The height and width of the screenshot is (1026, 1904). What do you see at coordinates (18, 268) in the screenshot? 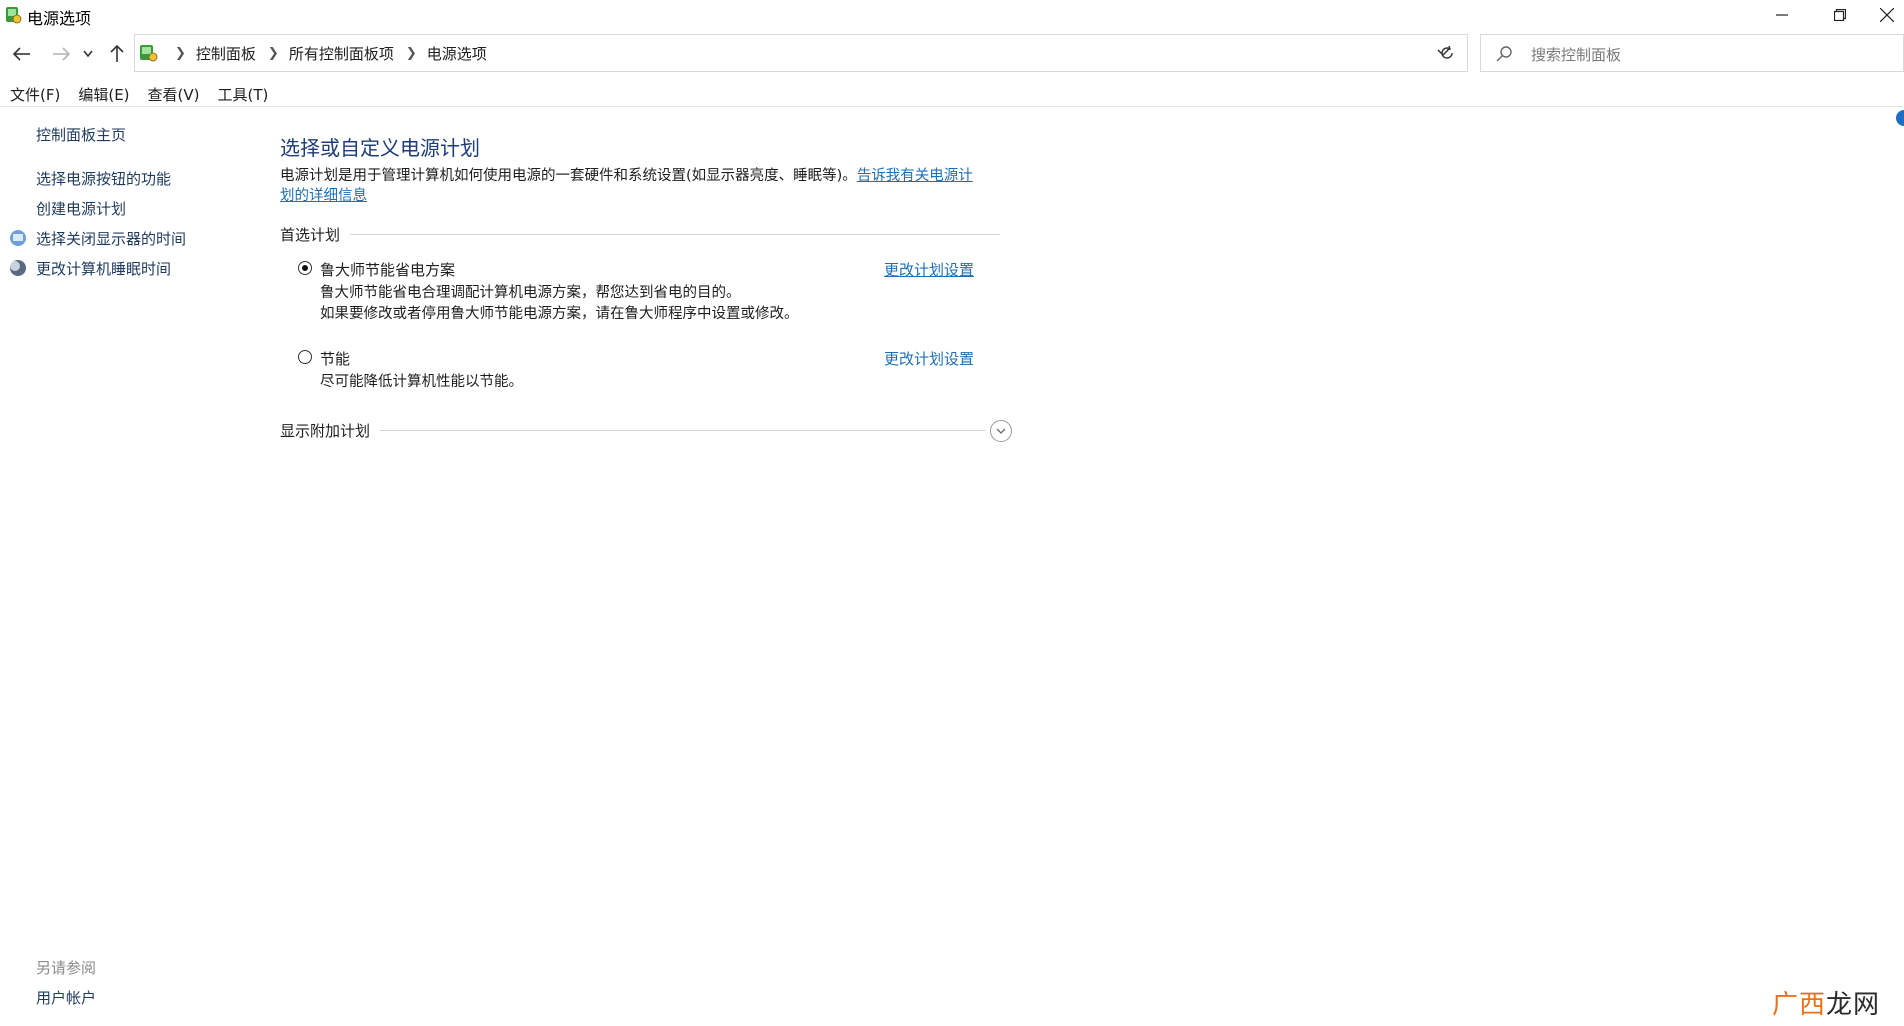
I see `sleep-moon-icon` at bounding box center [18, 268].